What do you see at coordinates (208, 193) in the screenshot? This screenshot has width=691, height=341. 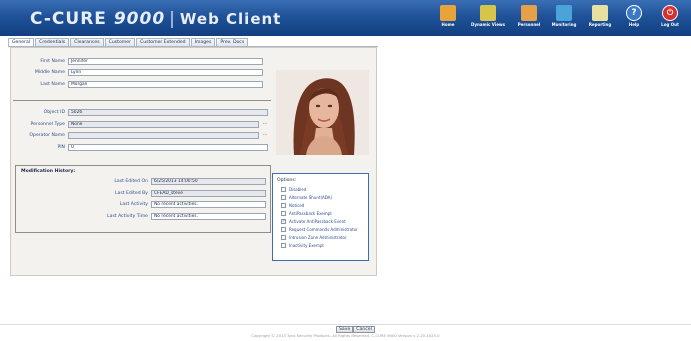 I see `last-edited-by-field: CFEAD_steve` at bounding box center [208, 193].